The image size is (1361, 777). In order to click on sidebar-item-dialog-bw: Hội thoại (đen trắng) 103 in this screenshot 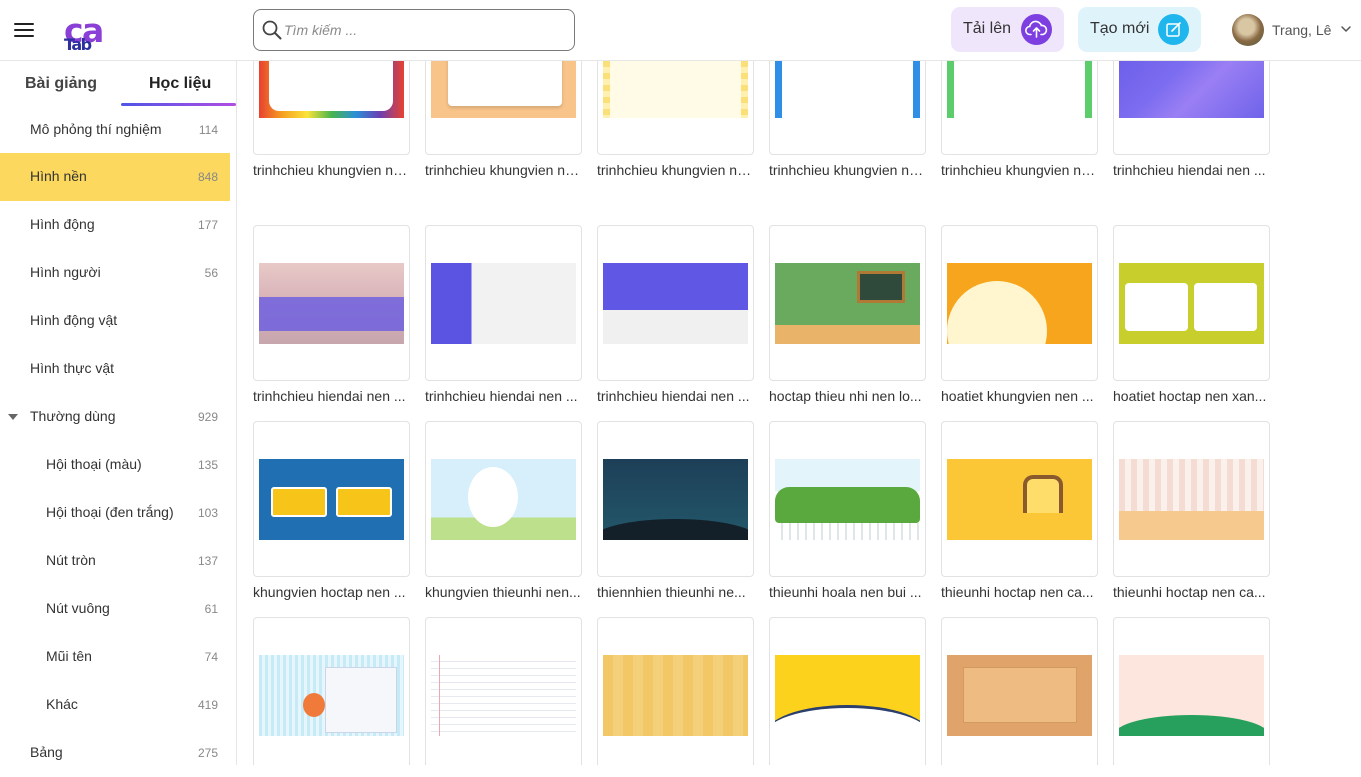, I will do `click(115, 513)`.